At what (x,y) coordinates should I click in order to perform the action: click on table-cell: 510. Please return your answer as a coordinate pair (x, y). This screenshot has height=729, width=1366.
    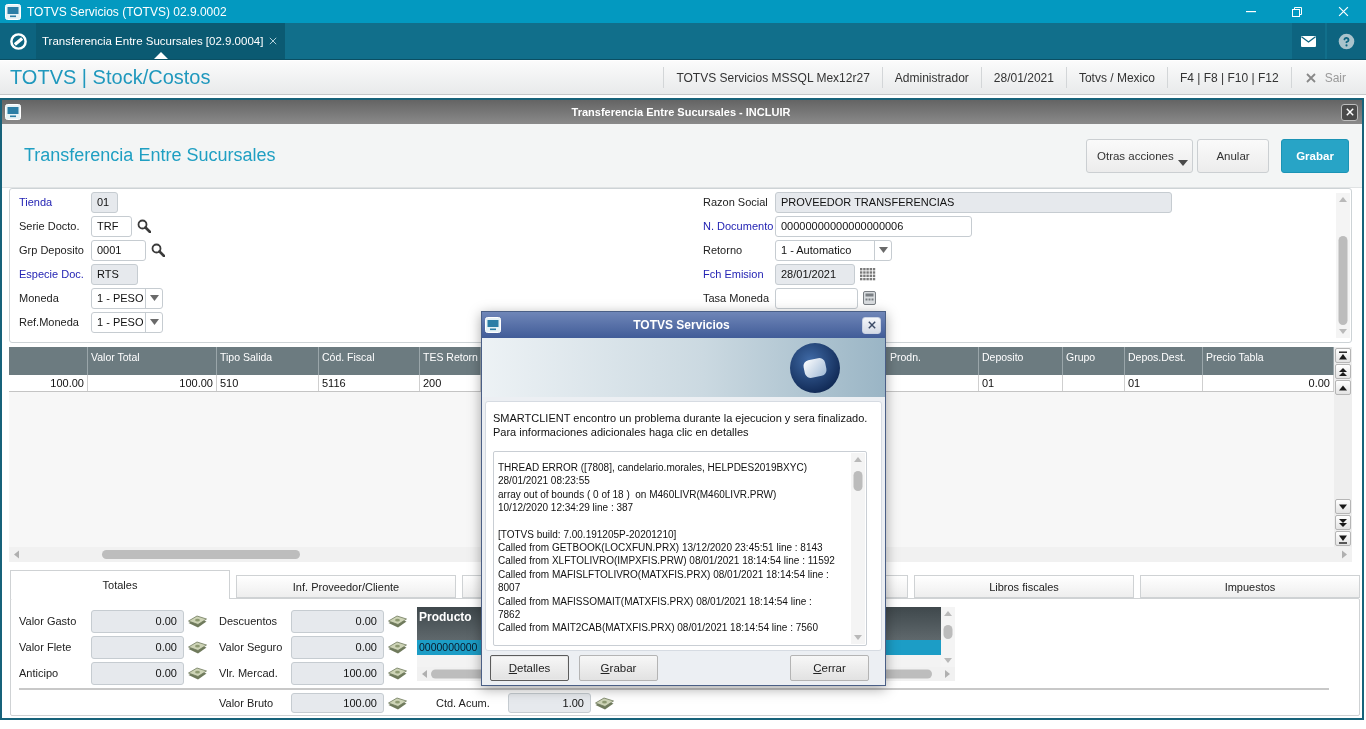
    Looking at the image, I should click on (268, 383).